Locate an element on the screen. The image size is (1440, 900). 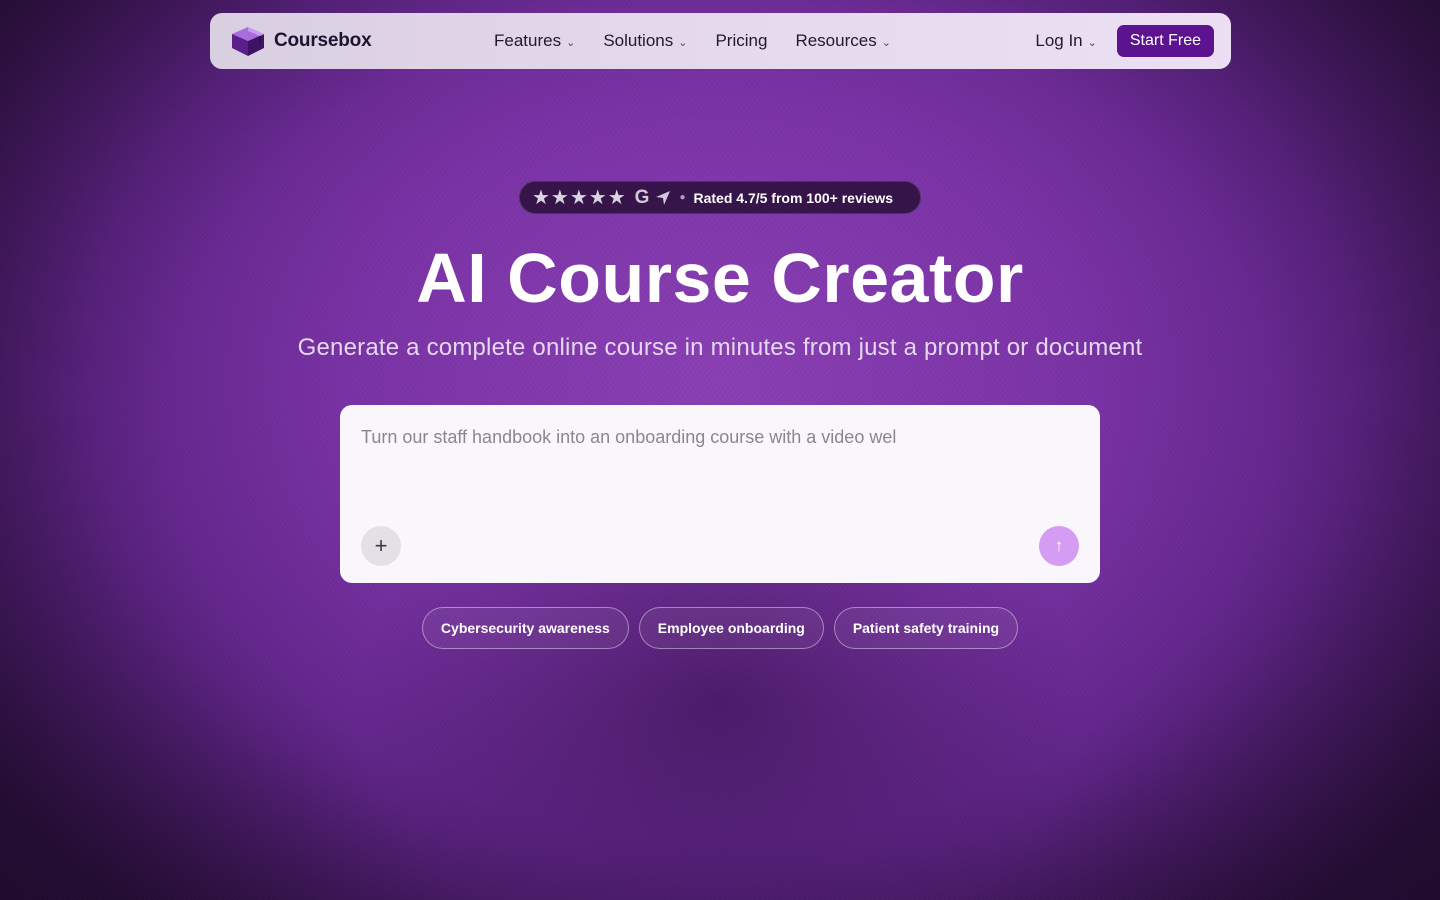
add-attachment-button: + is located at coordinates (381, 546).